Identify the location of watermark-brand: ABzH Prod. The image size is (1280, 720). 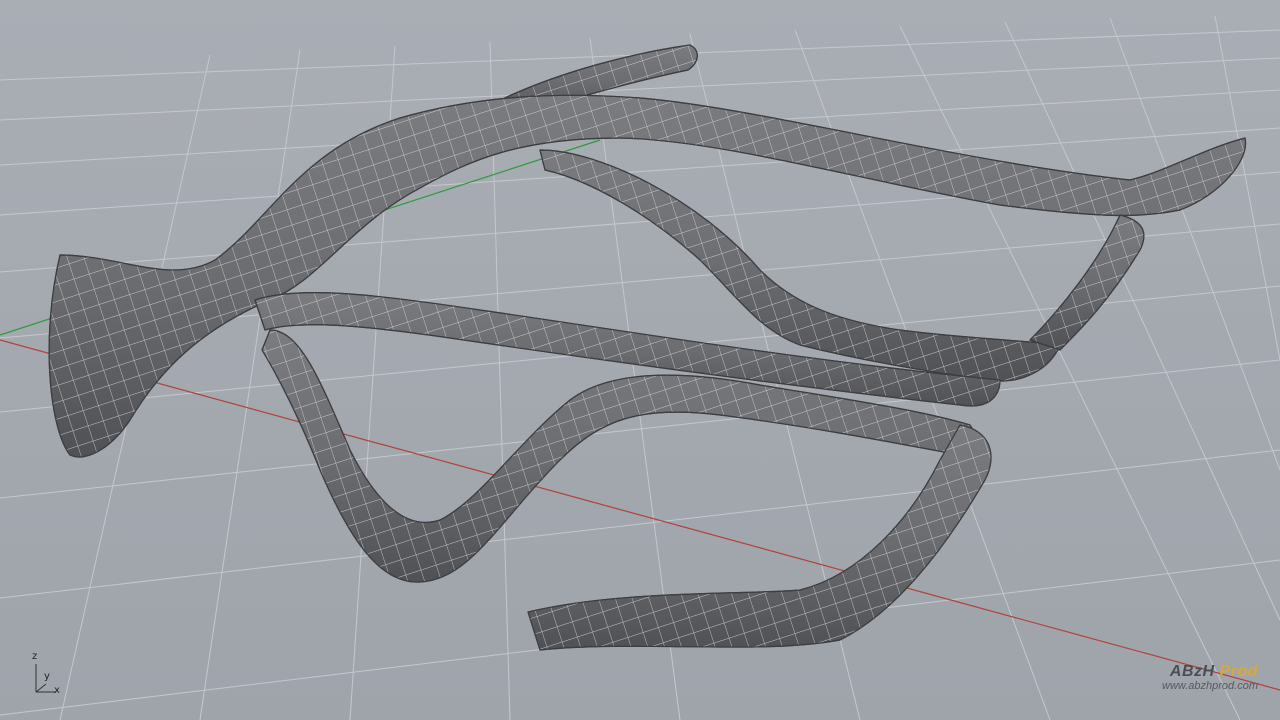
(1210, 672).